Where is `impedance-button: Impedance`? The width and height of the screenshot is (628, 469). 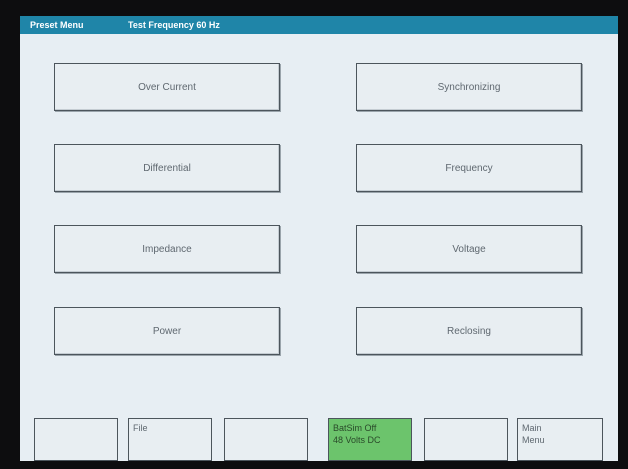
impedance-button: Impedance is located at coordinates (167, 249).